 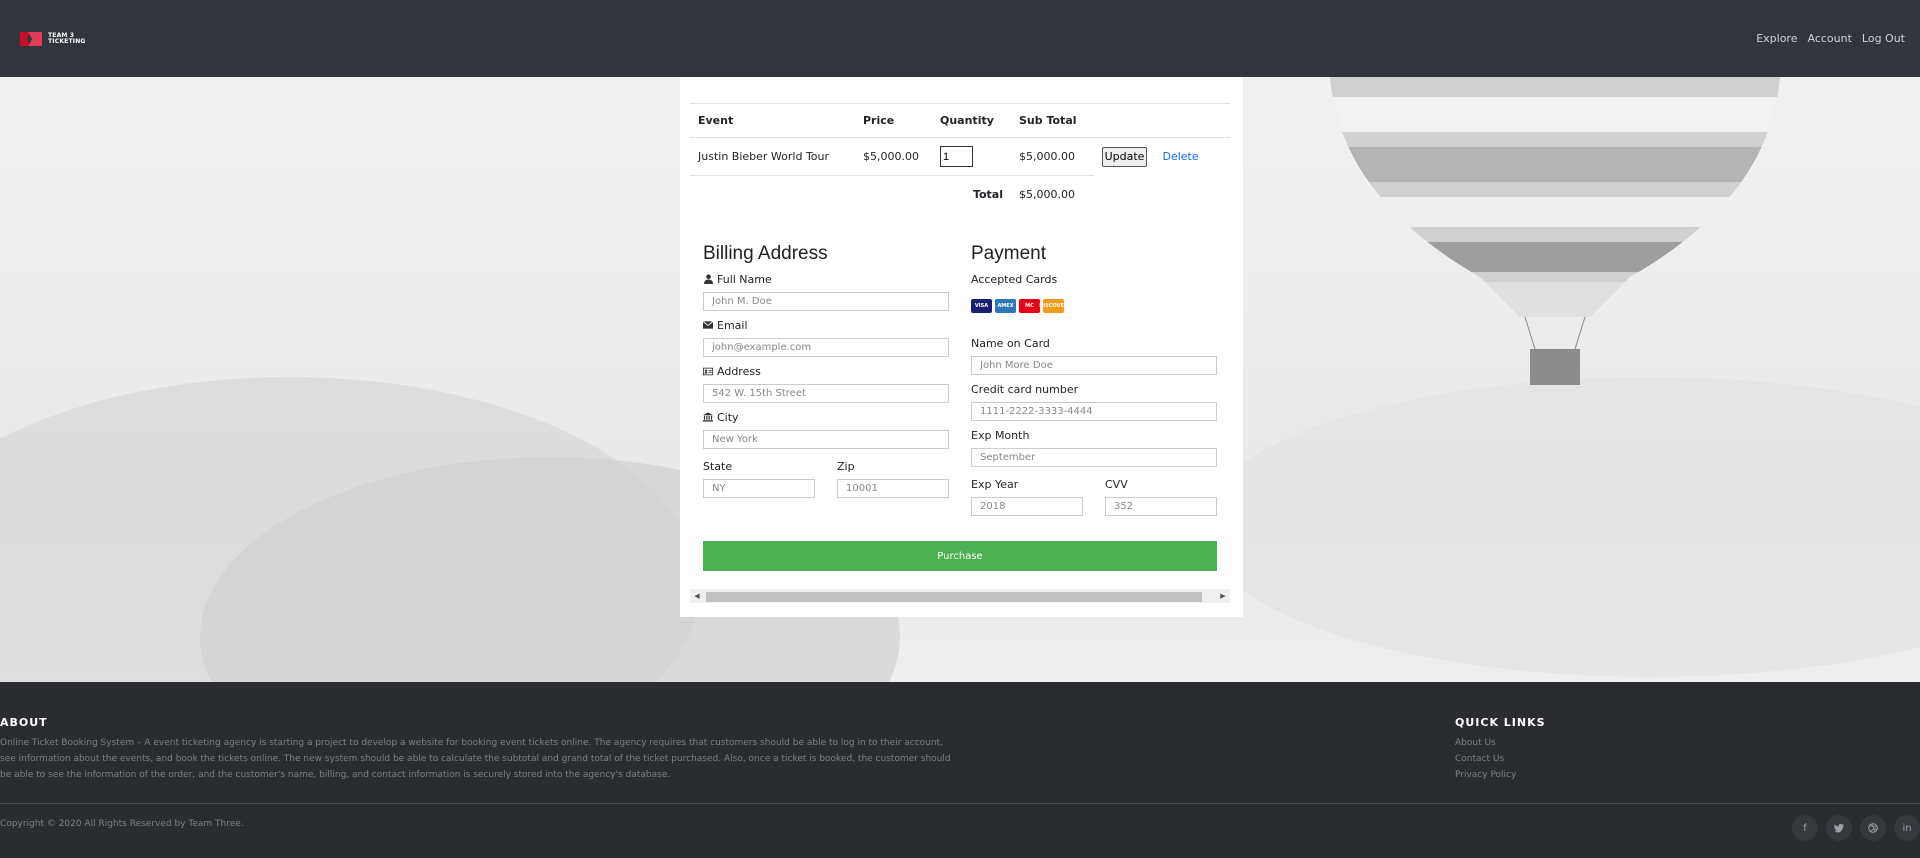 I want to click on col-header-subtotal: Sub Total, so click(x=1052, y=120).